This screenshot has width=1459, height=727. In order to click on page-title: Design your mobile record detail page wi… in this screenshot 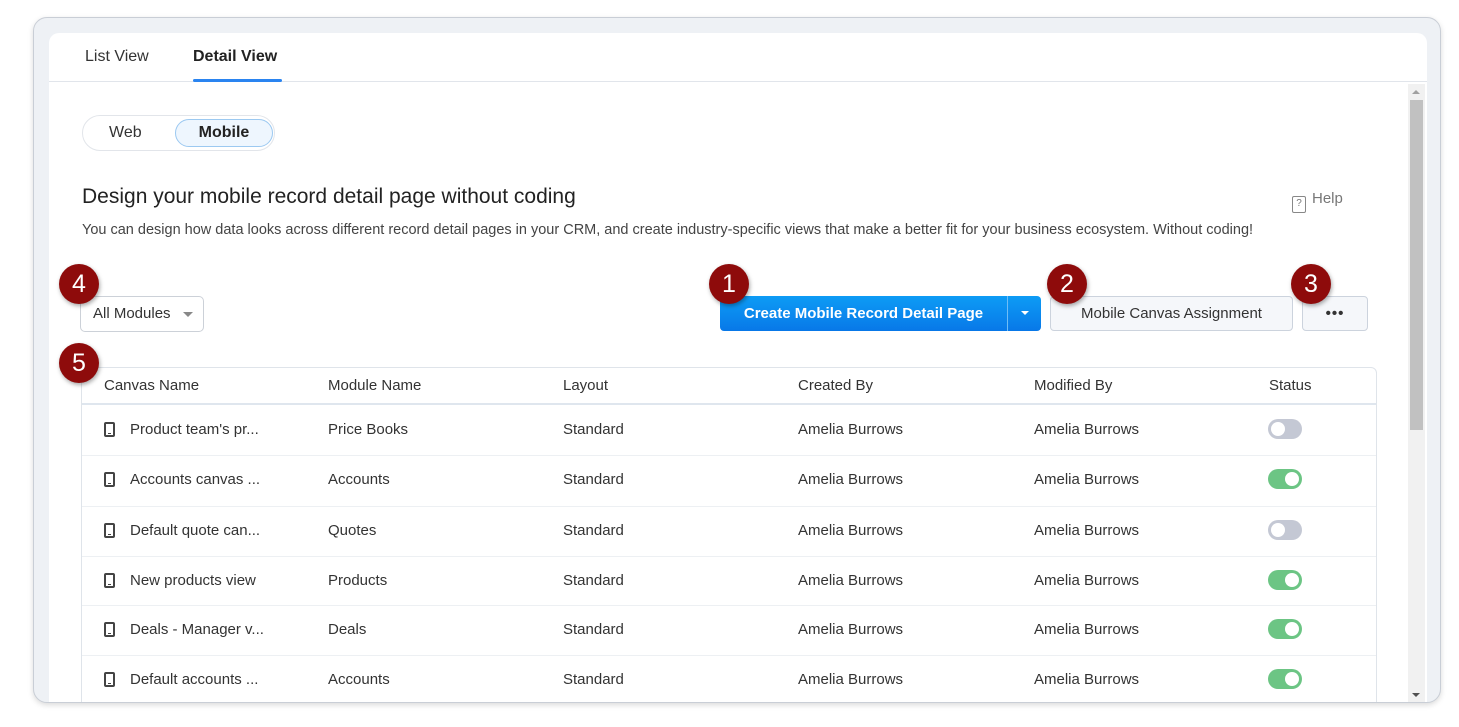, I will do `click(329, 196)`.